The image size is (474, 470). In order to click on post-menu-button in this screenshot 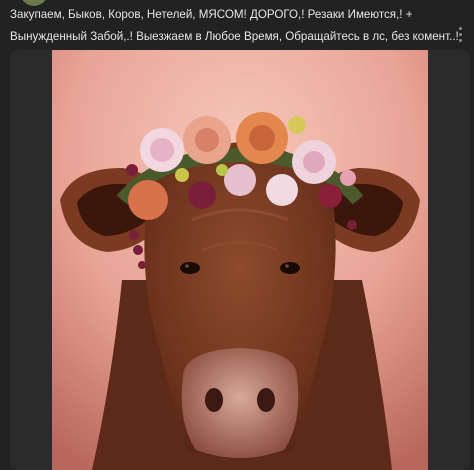, I will do `click(460, 34)`.